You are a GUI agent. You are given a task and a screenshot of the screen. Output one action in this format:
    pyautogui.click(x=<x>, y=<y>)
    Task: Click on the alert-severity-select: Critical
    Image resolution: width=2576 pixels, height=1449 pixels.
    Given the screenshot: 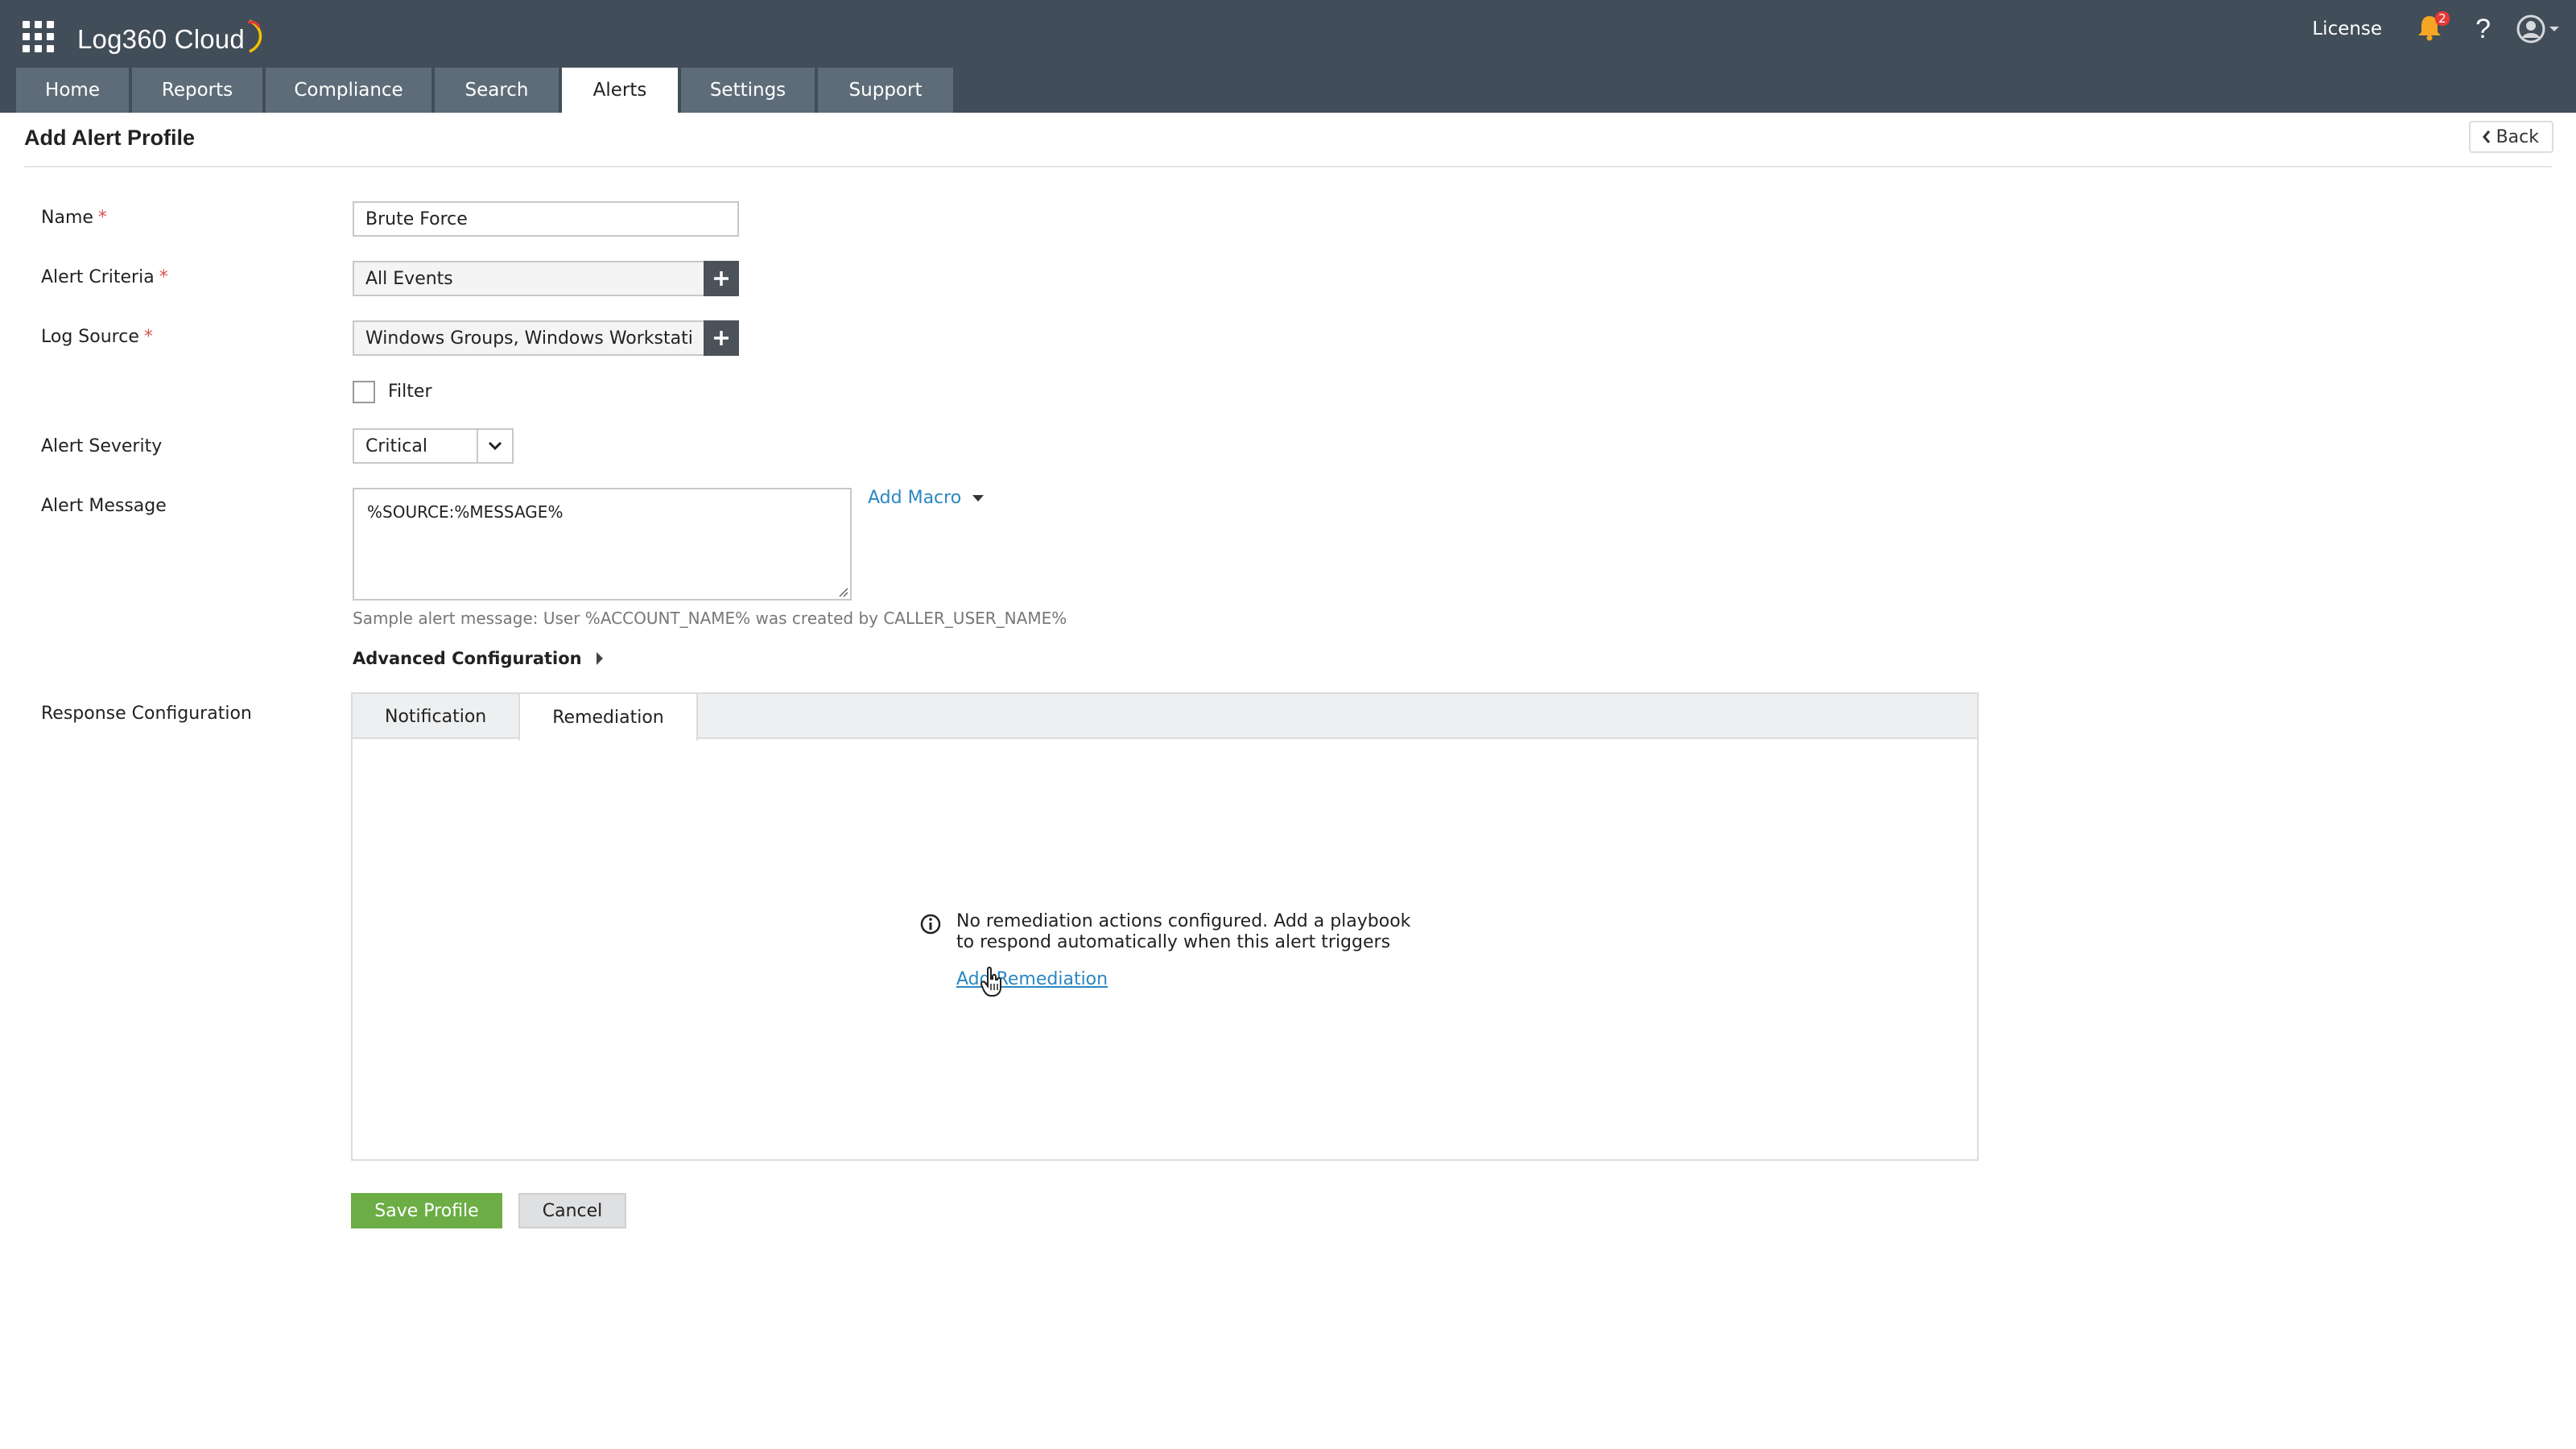 What is the action you would take?
    pyautogui.click(x=433, y=446)
    